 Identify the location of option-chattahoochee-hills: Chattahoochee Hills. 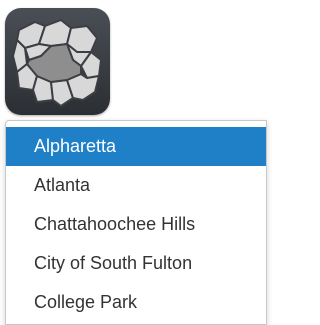
(136, 224).